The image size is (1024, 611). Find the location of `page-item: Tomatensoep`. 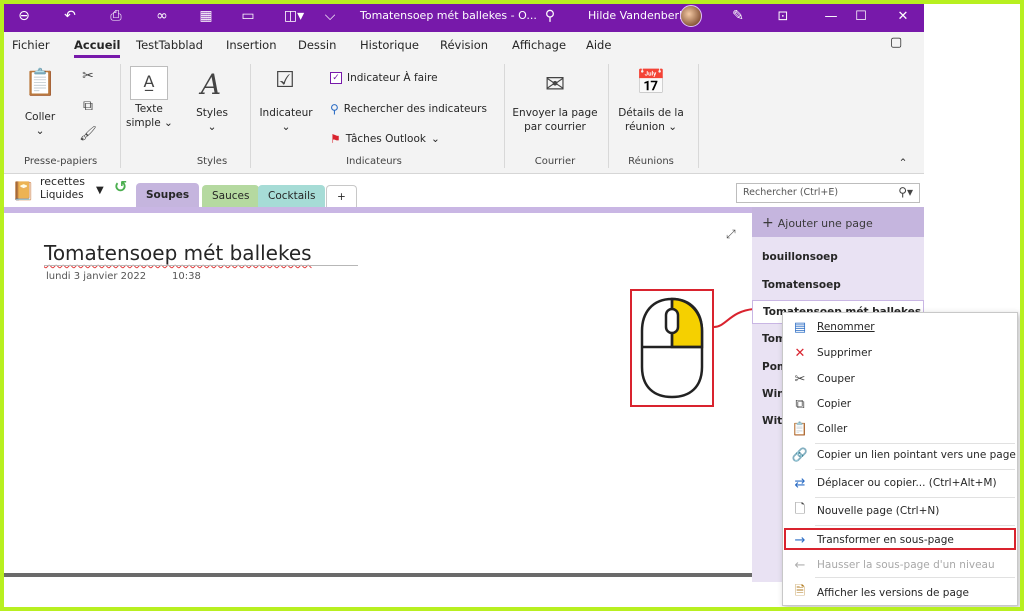

page-item: Tomatensoep is located at coordinates (801, 285).